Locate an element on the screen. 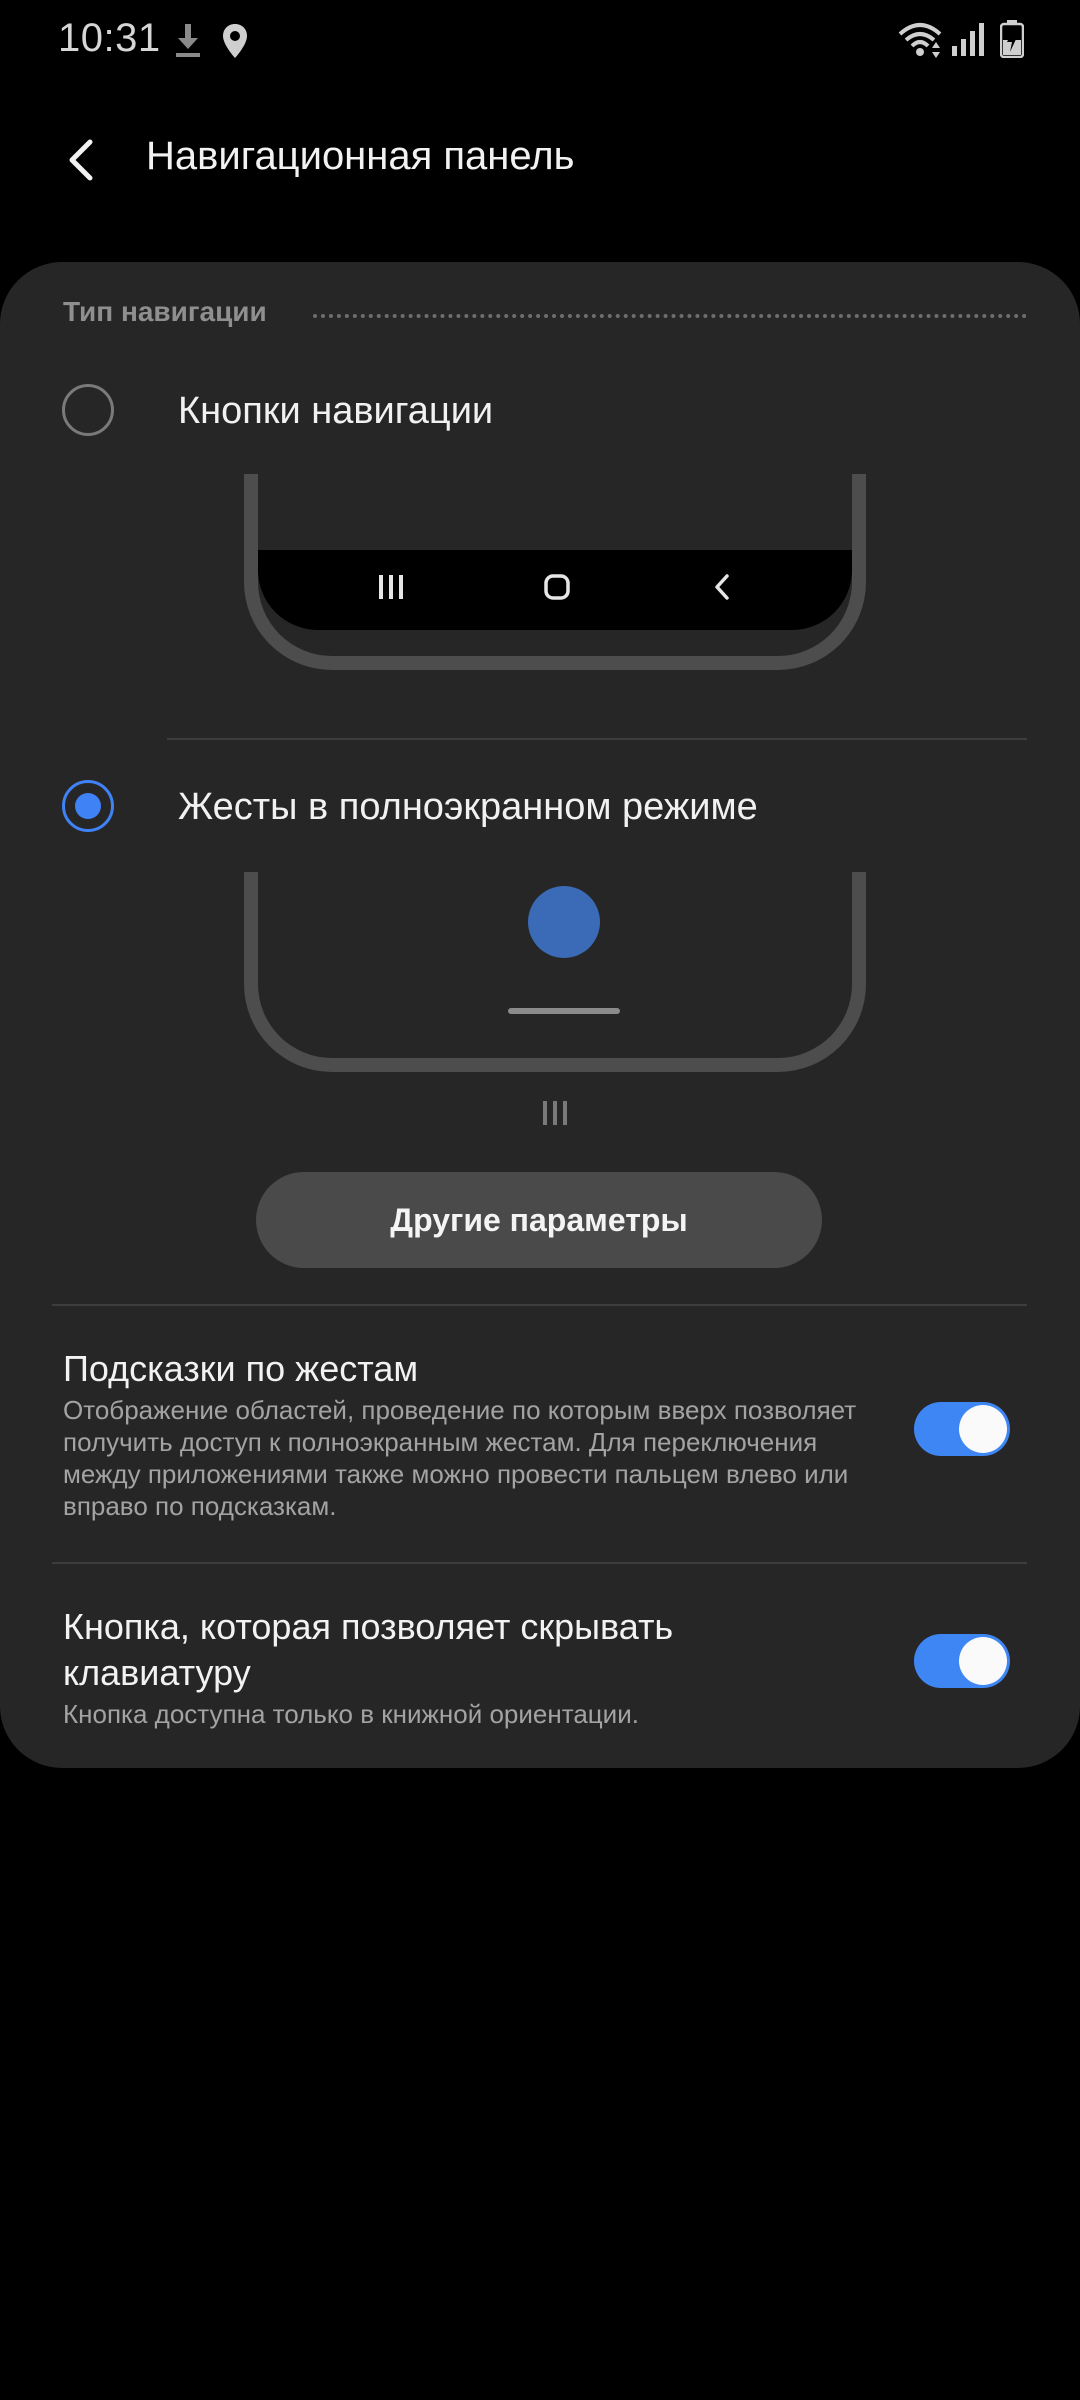  radio-fullscreen-gestures is located at coordinates (88, 806).